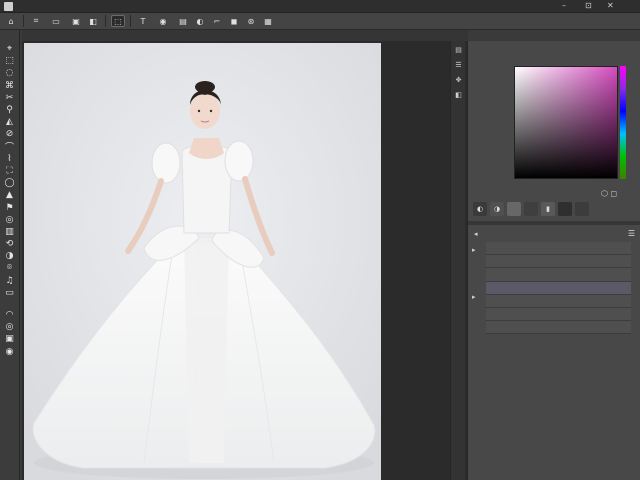  Describe the element at coordinates (10, 183) in the screenshot. I see `gradient-tool-icon: ◯` at that location.